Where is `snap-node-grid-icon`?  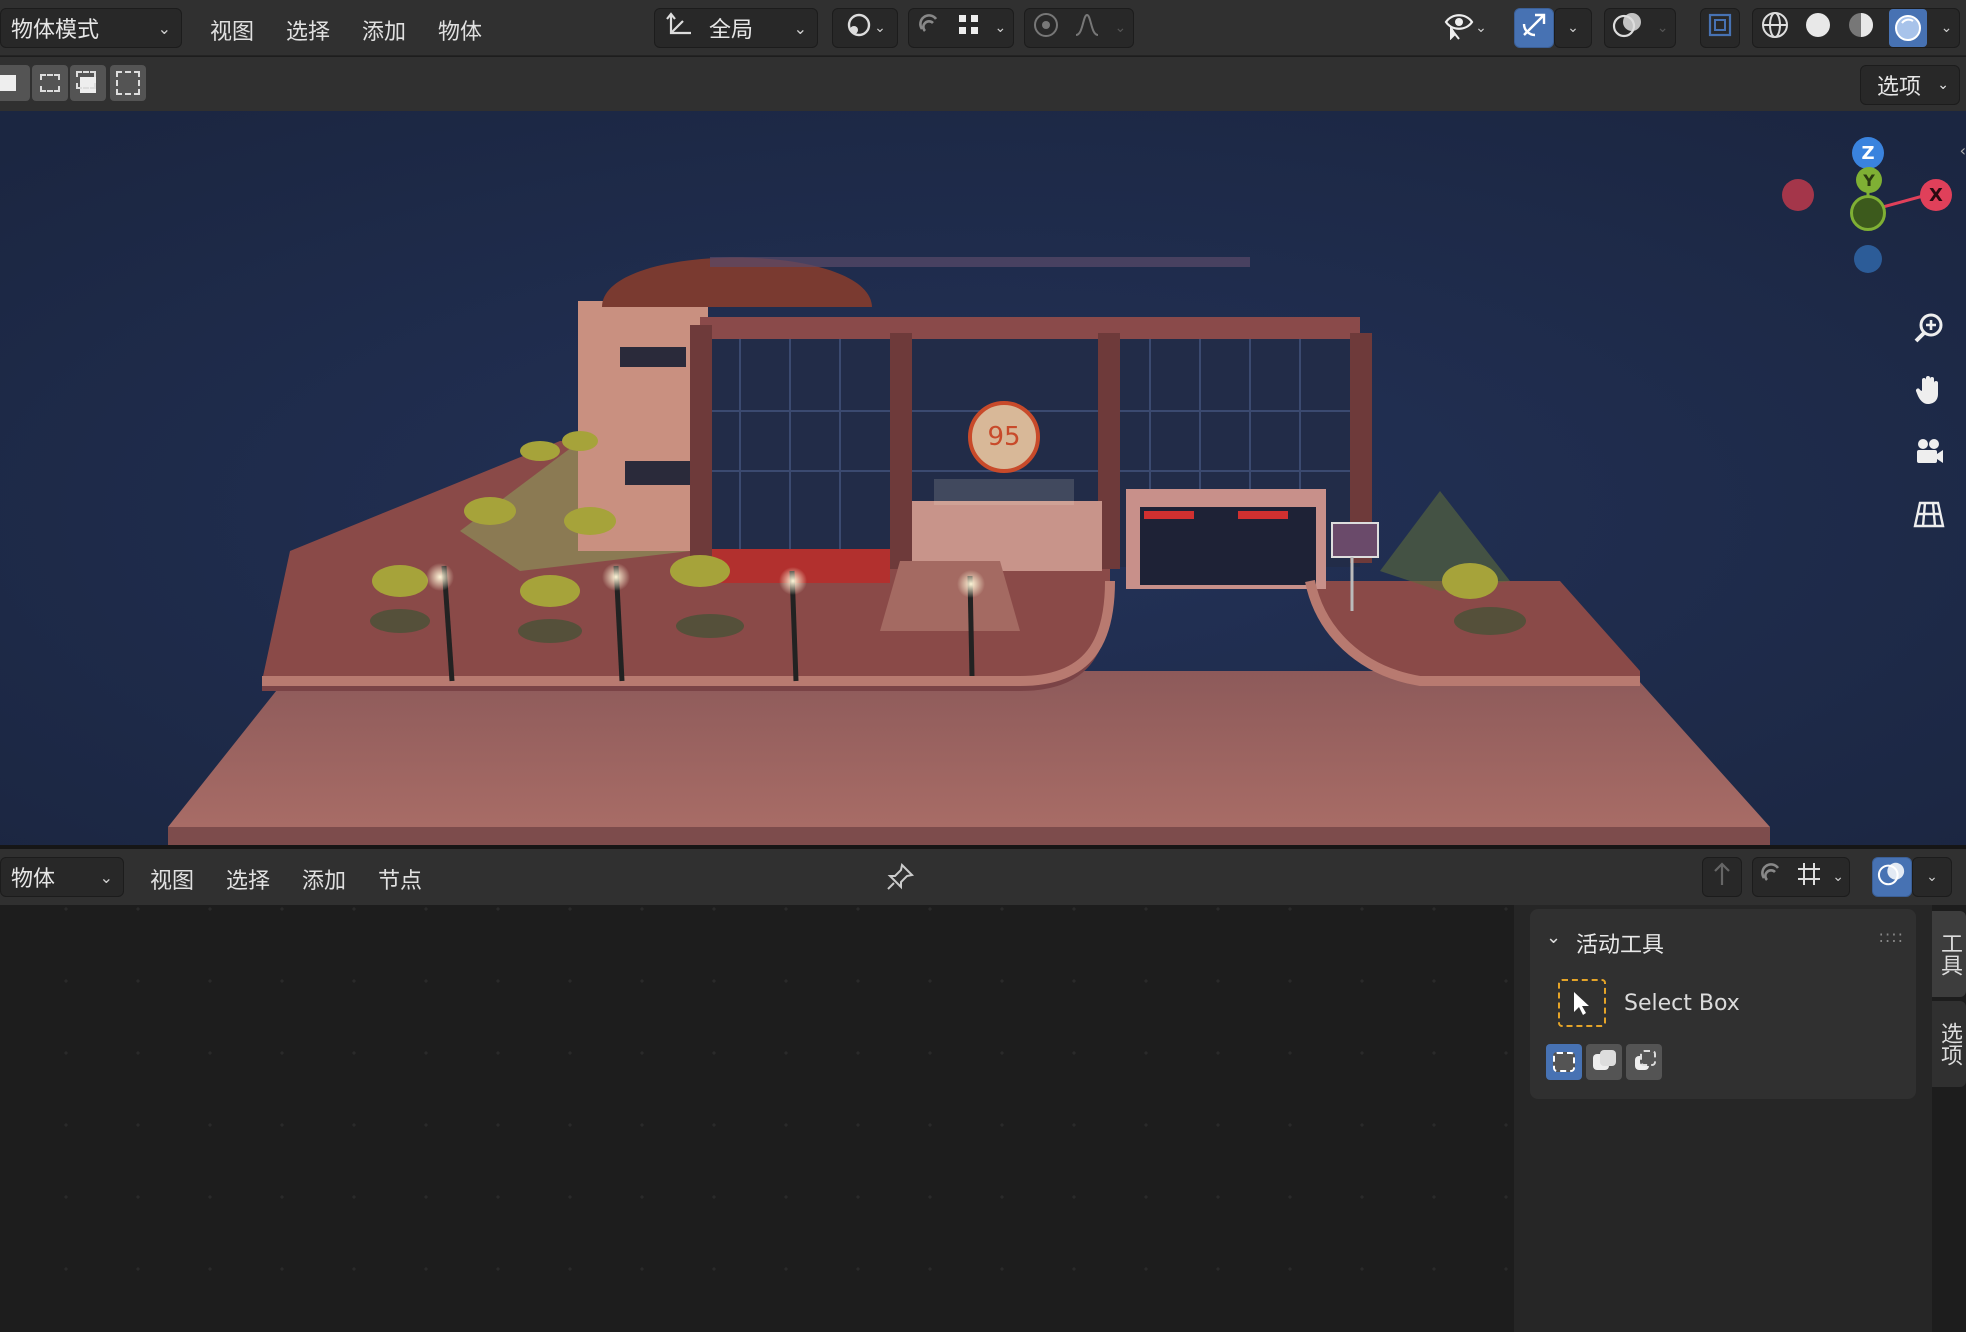
snap-node-grid-icon is located at coordinates (1809, 877).